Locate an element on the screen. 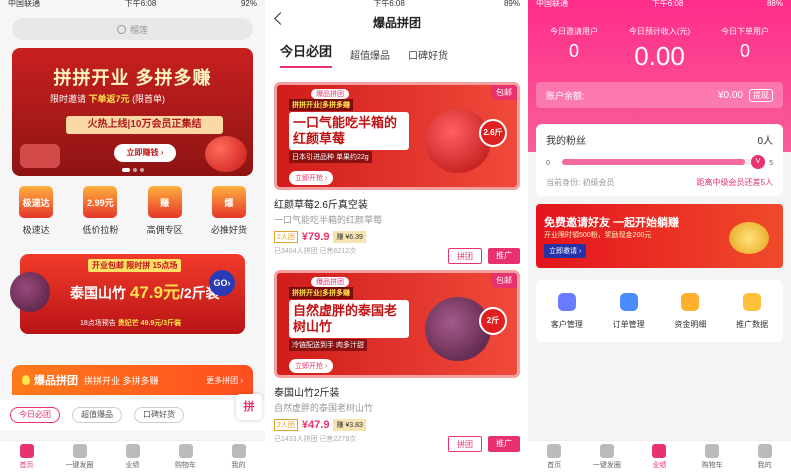 The height and width of the screenshot is (472, 791). fans-card: 我的粉丝 0人 V 0 5 当前身份: 初级会员 距离中级会员还差5人 is located at coordinates (659, 160).